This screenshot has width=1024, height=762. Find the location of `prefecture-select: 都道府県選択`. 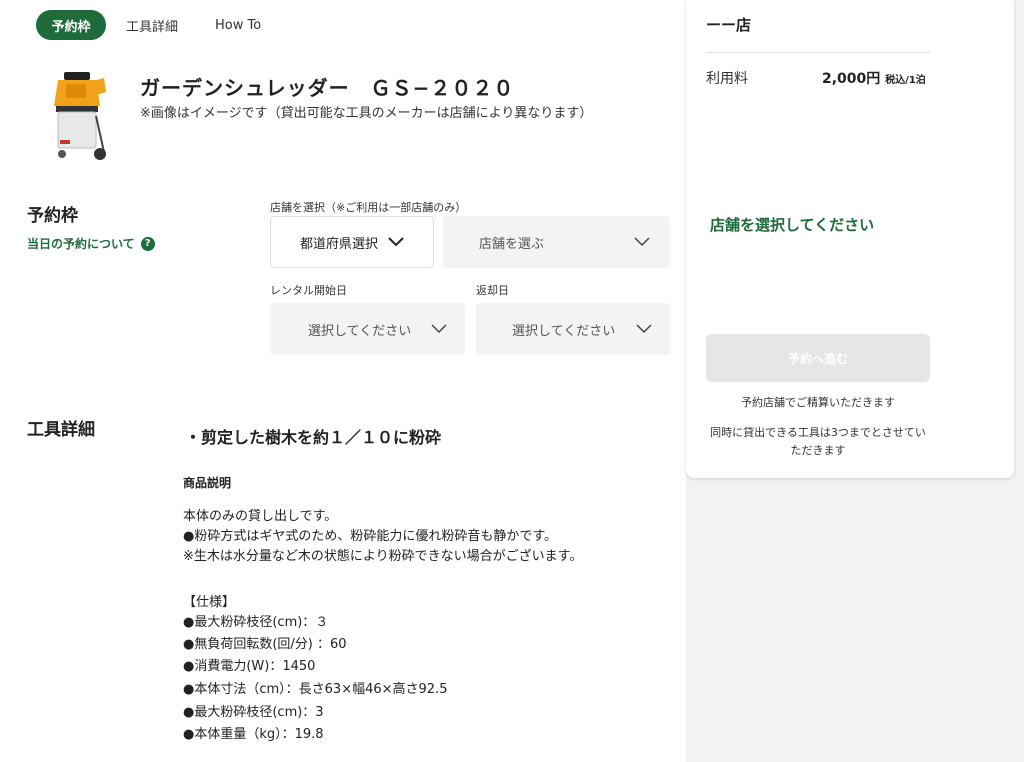

prefecture-select: 都道府県選択 is located at coordinates (352, 242).